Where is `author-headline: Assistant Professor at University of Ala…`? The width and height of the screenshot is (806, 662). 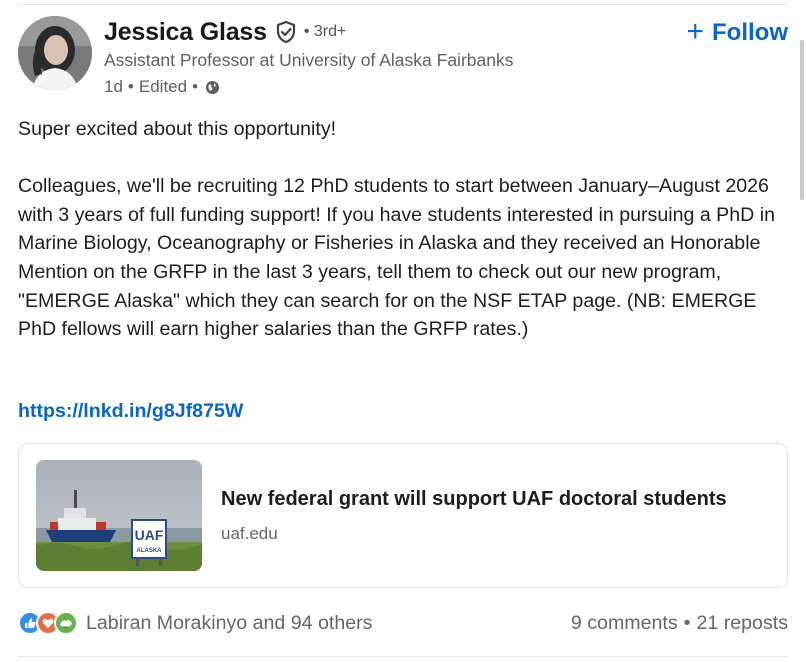
author-headline: Assistant Professor at University of Ala… is located at coordinates (309, 60).